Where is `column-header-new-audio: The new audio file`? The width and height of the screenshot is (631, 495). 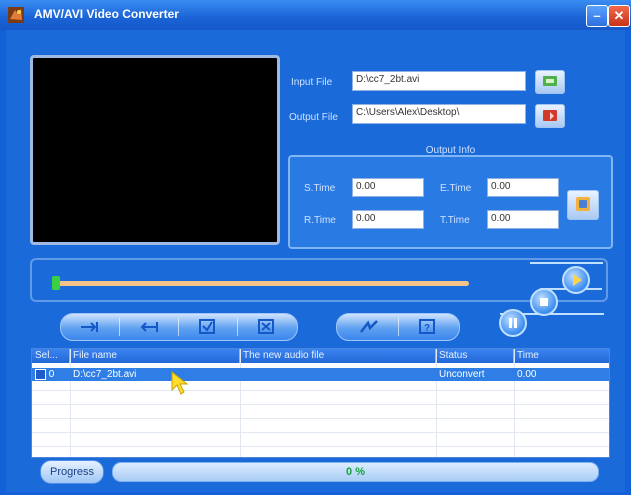
column-header-new-audio: The new audio file is located at coordinates (338, 356).